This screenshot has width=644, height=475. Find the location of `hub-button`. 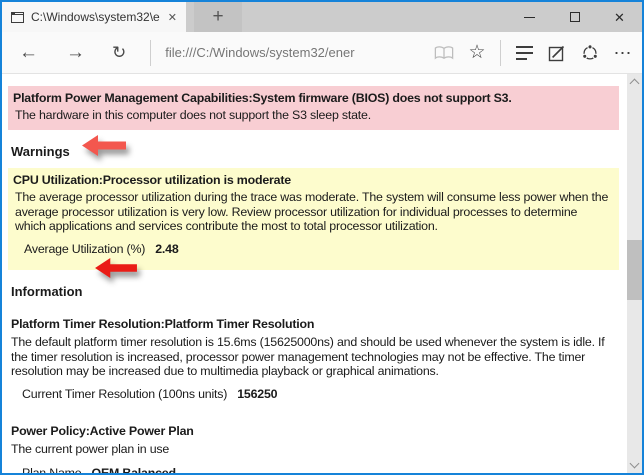

hub-button is located at coordinates (524, 53).